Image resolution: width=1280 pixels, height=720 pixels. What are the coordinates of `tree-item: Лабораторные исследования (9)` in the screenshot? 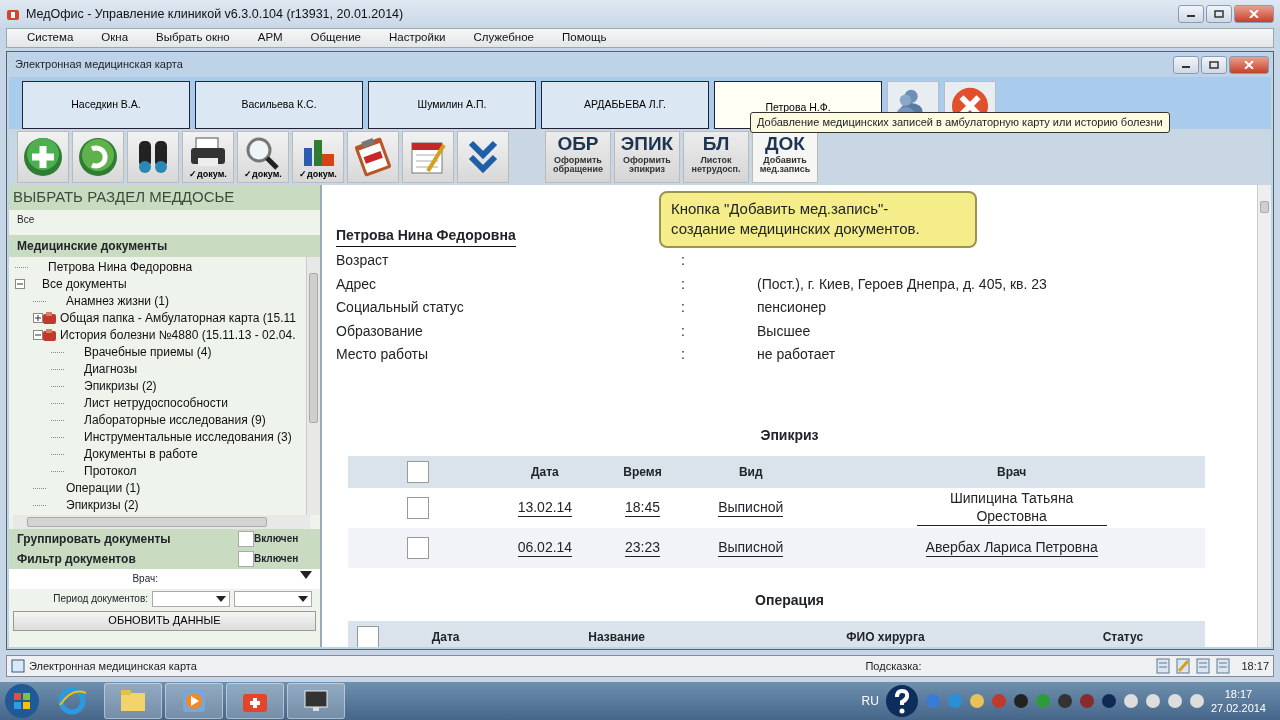 It's located at (175, 420).